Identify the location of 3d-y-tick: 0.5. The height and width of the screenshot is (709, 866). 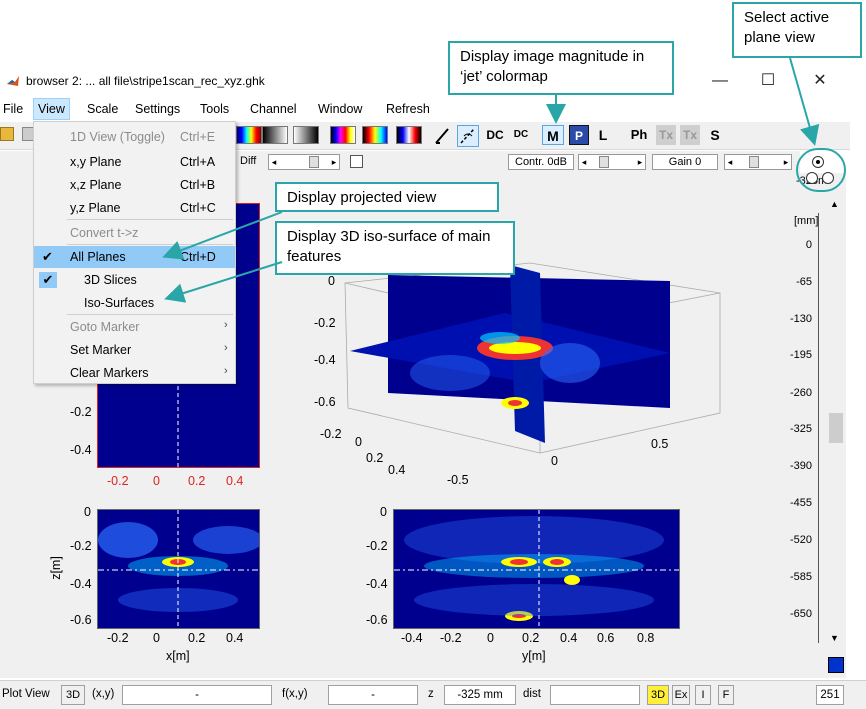
(660, 444).